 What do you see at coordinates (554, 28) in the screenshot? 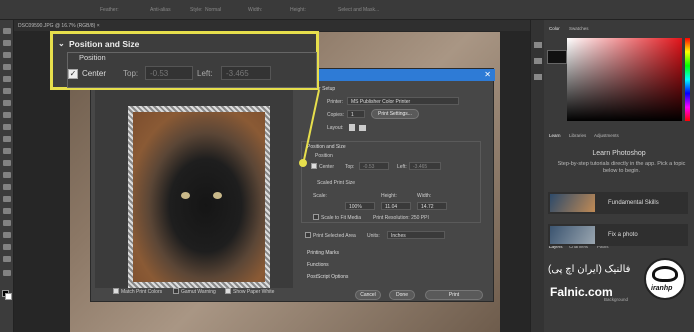
I see `tab-color: Color` at bounding box center [554, 28].